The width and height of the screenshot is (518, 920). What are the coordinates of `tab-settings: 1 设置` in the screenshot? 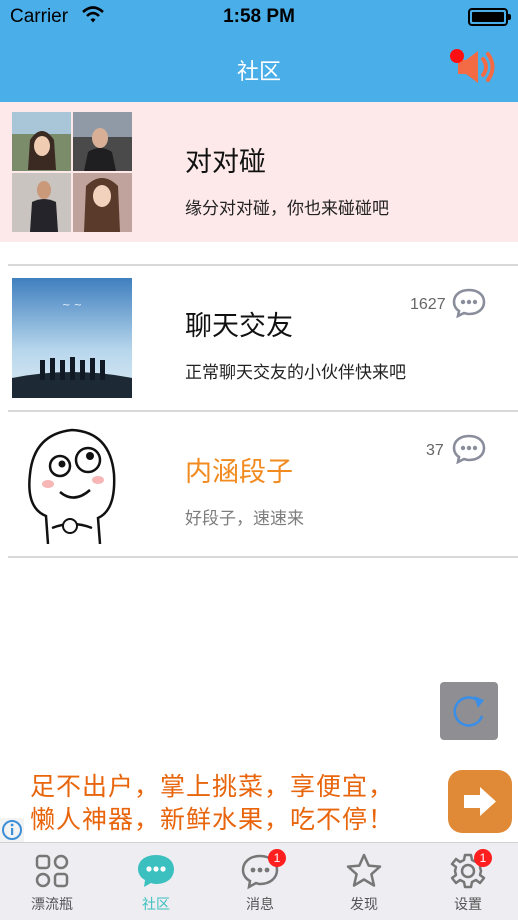 It's located at (467, 881).